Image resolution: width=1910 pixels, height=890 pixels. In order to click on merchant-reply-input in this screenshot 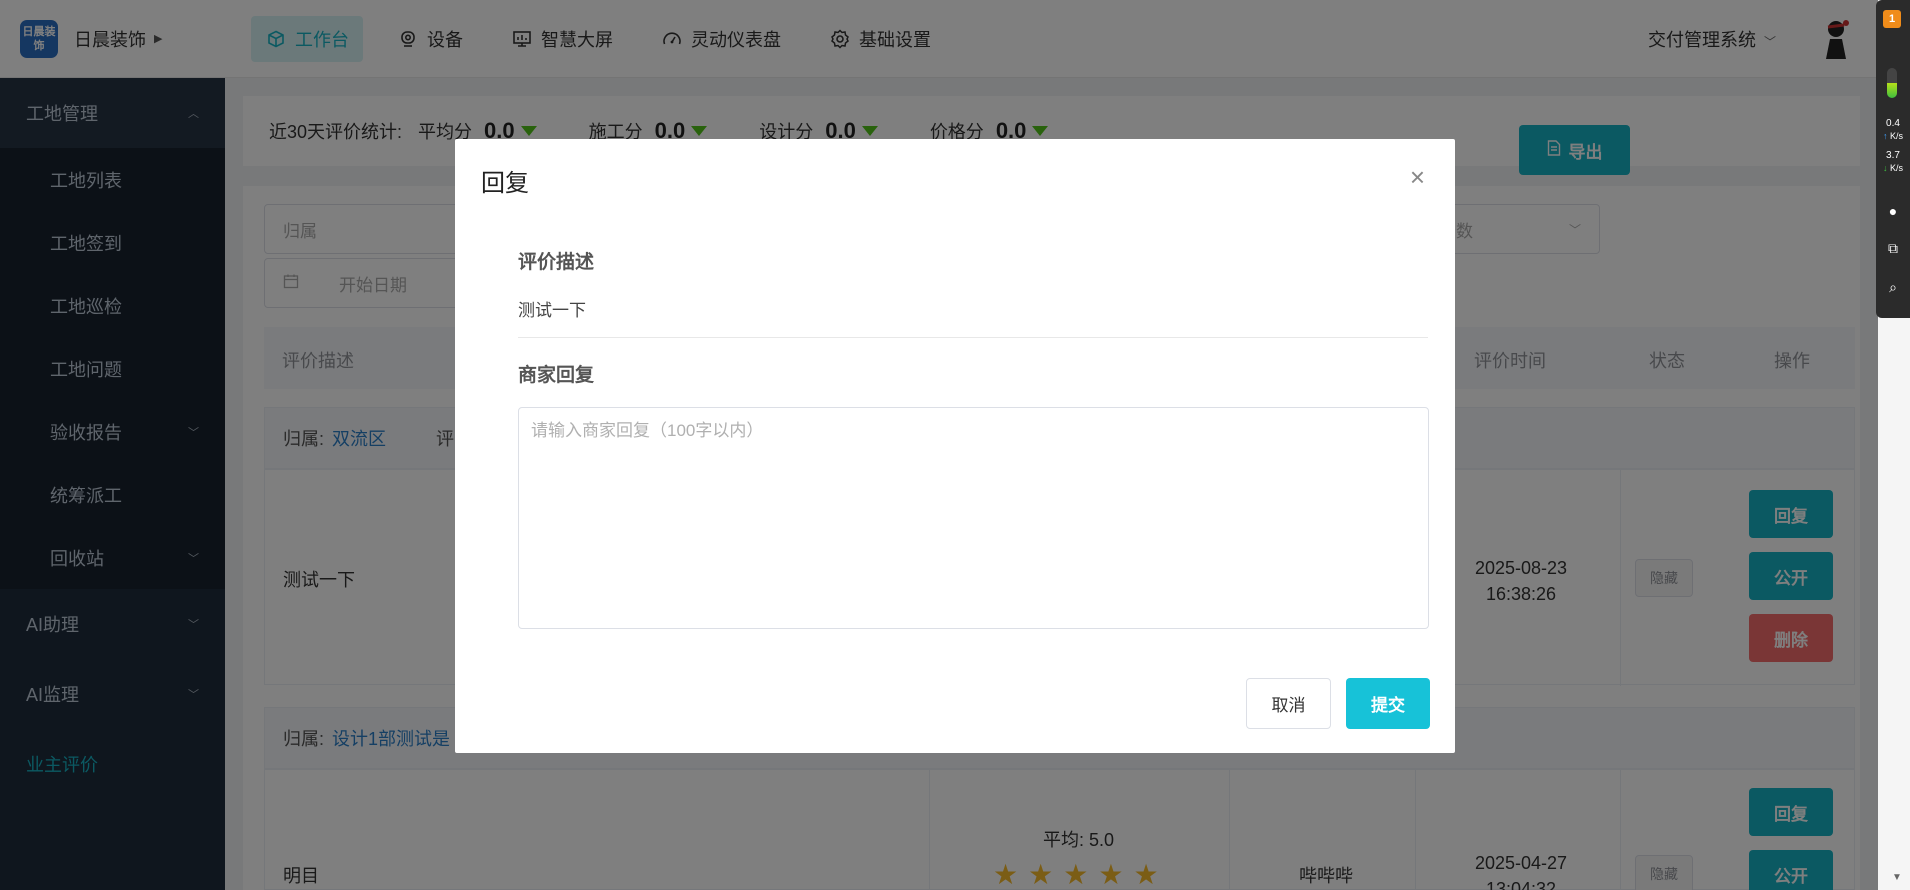, I will do `click(973, 518)`.